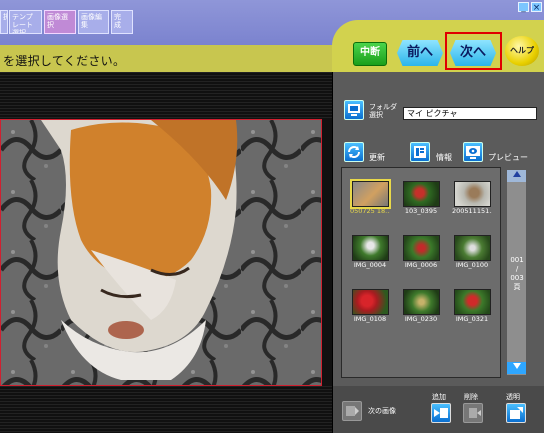 This screenshot has width=544, height=433. I want to click on thumbnail-item: IMG_0108, so click(370, 307).